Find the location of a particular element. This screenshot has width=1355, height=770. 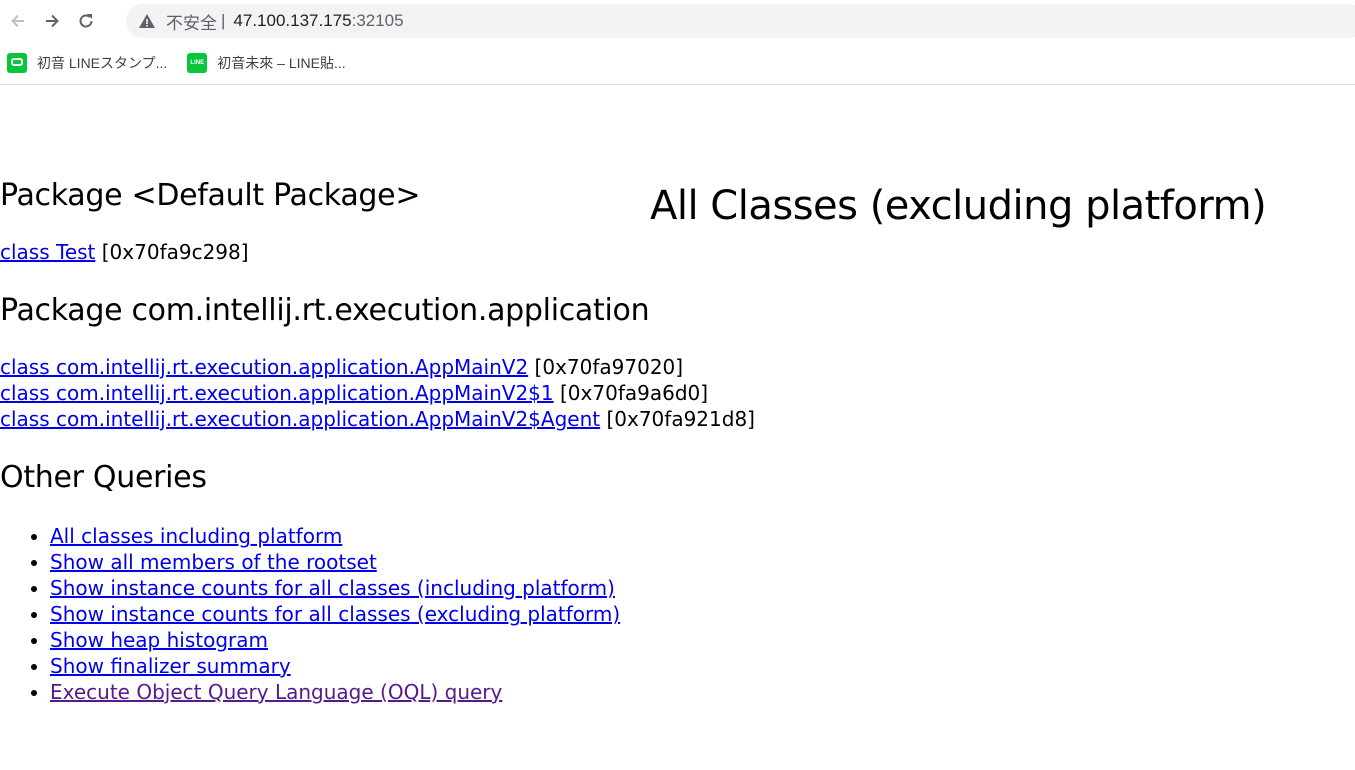

arrow-left-icon is located at coordinates (17, 21).